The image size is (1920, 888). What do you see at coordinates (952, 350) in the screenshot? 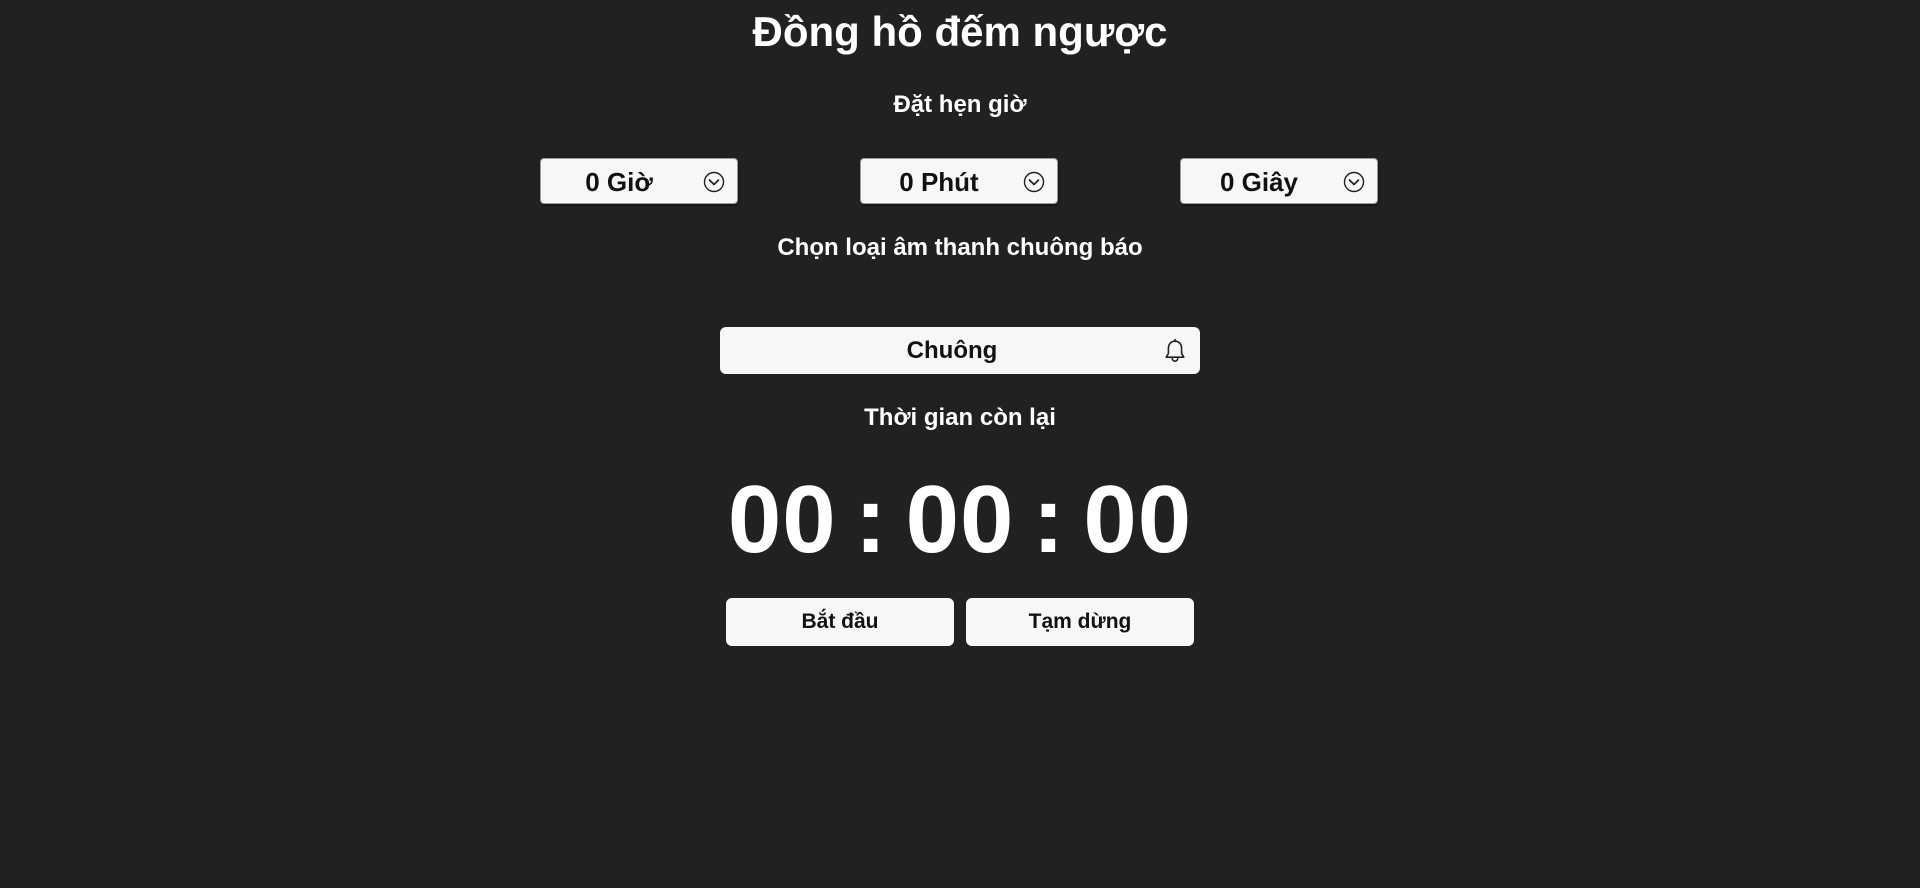
I see `sound-select-value: Chuông` at bounding box center [952, 350].